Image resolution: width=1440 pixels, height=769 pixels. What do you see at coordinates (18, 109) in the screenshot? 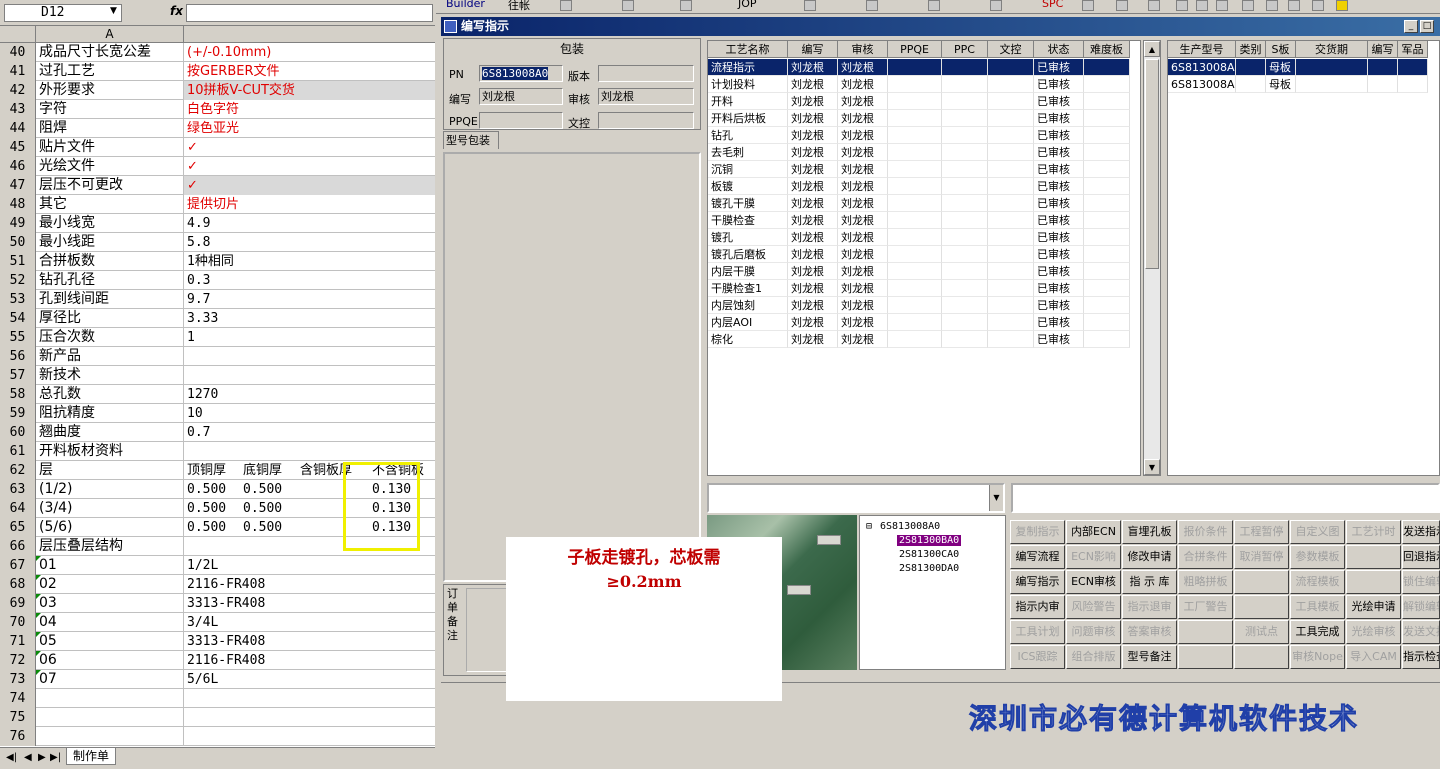
I see `row-number: 43` at bounding box center [18, 109].